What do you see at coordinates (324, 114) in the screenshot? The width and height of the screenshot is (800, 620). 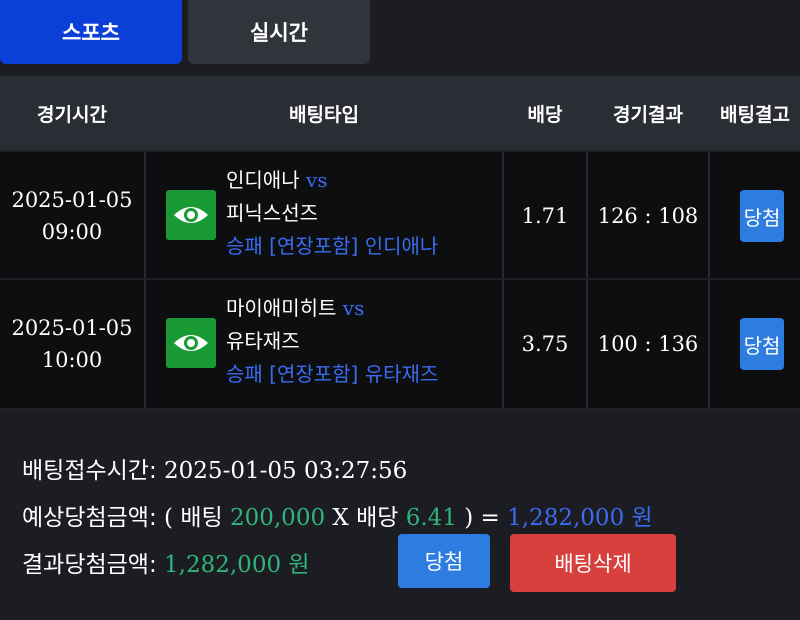 I see `col-bet-type: 배팅타입` at bounding box center [324, 114].